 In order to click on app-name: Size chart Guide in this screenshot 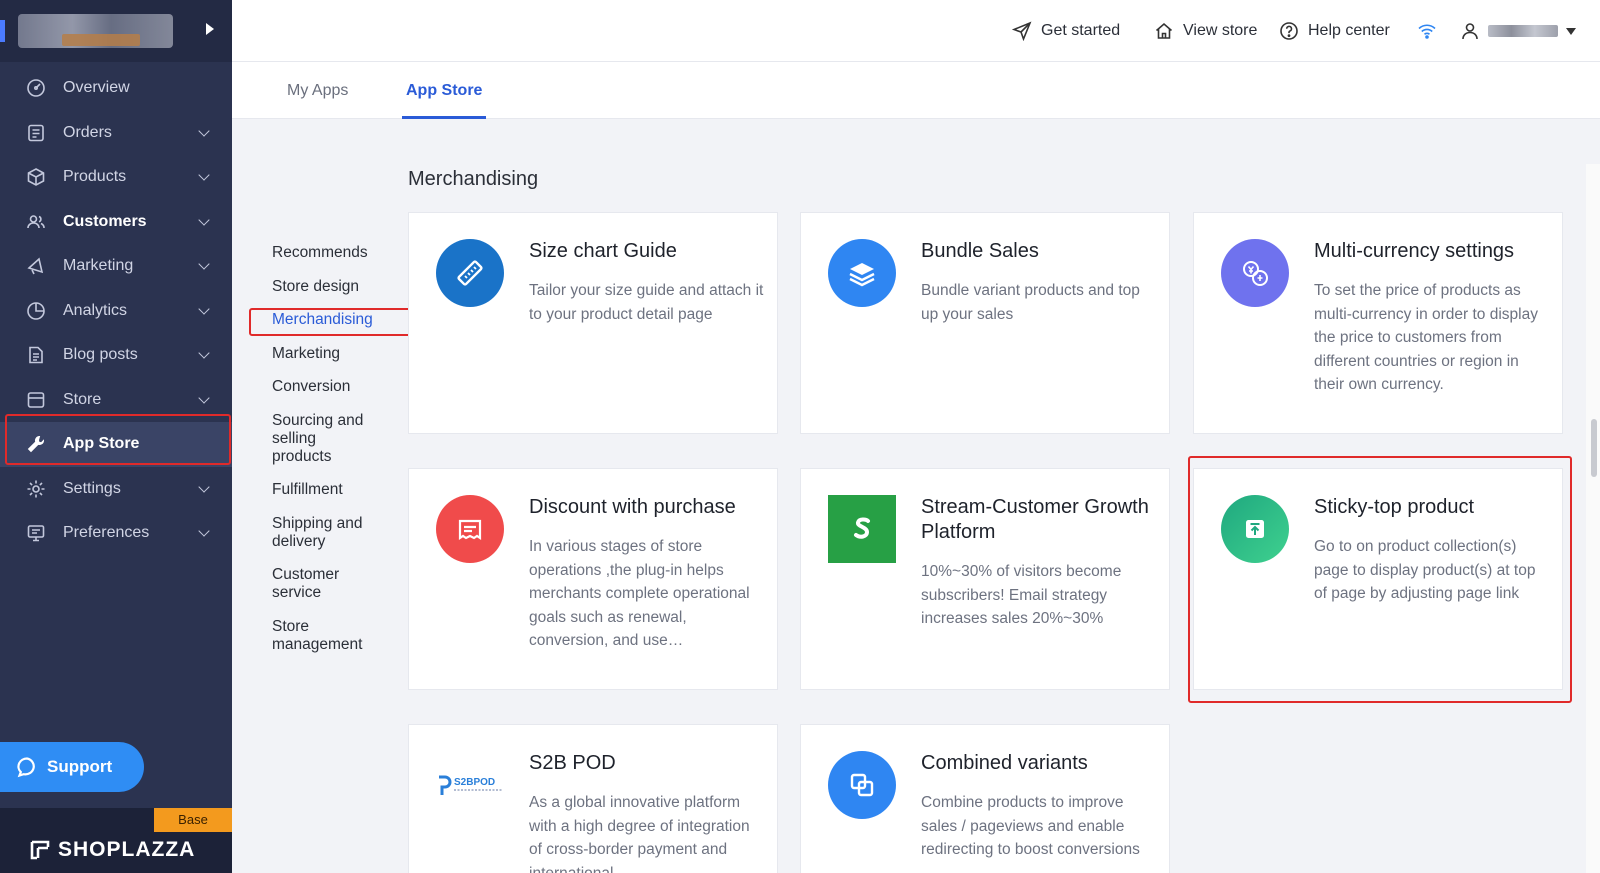, I will do `click(603, 251)`.